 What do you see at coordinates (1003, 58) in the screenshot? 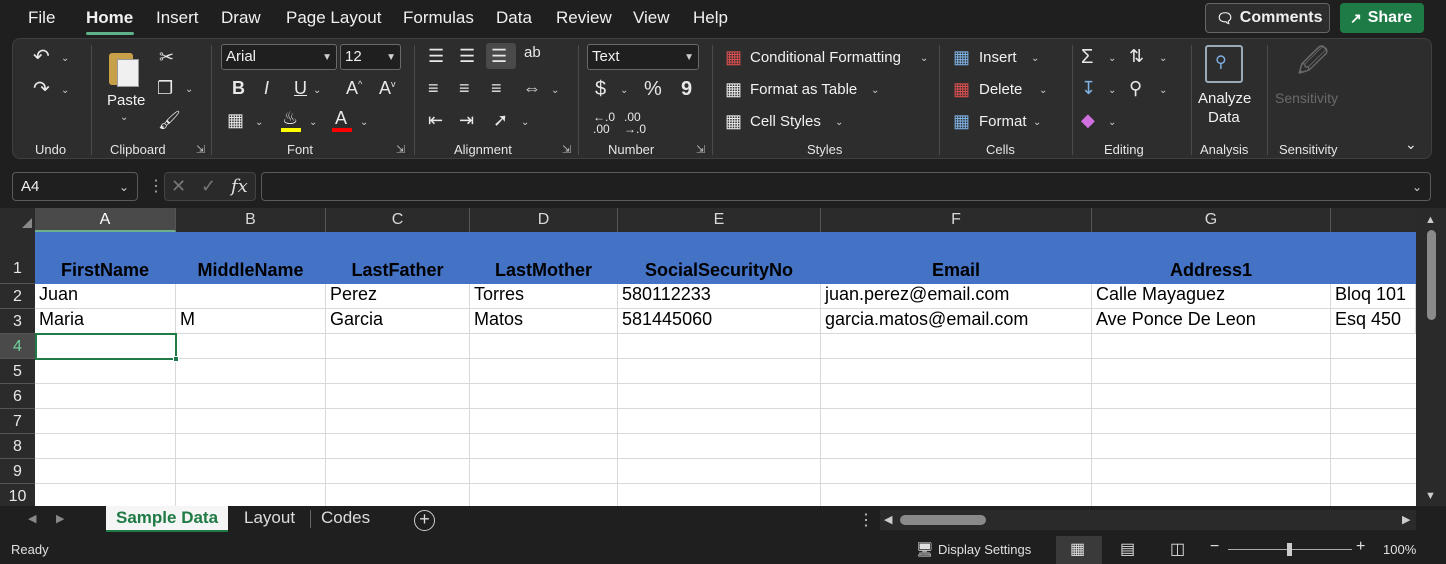
I see `insert-cells-button: ▦ Insert ⌄` at bounding box center [1003, 58].